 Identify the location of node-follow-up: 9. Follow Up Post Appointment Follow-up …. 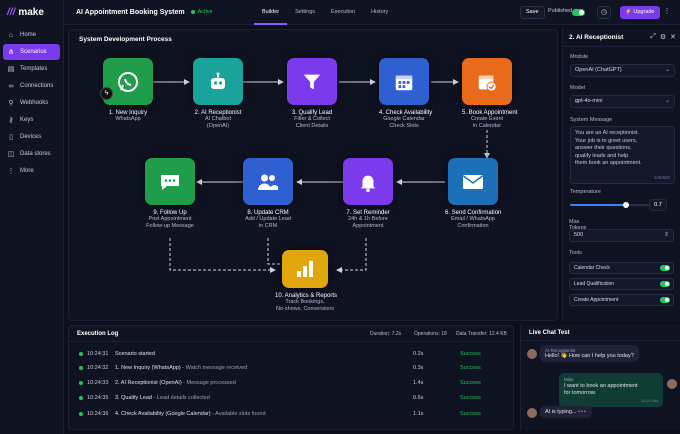
(170, 194).